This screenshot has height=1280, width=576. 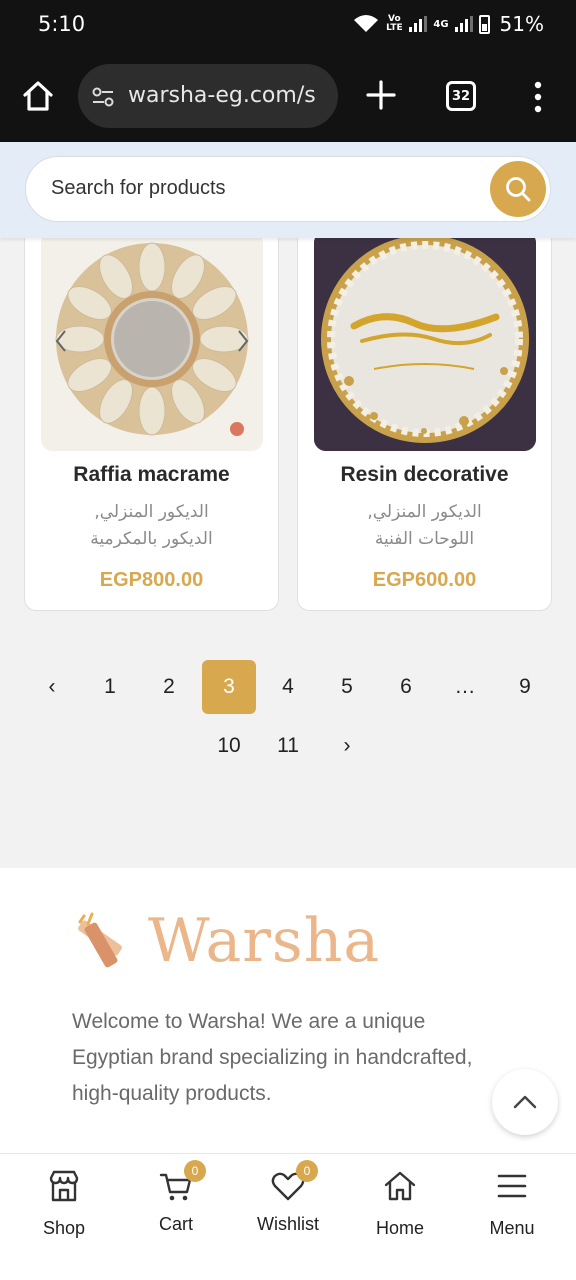 I want to click on search-icon, so click(x=518, y=189).